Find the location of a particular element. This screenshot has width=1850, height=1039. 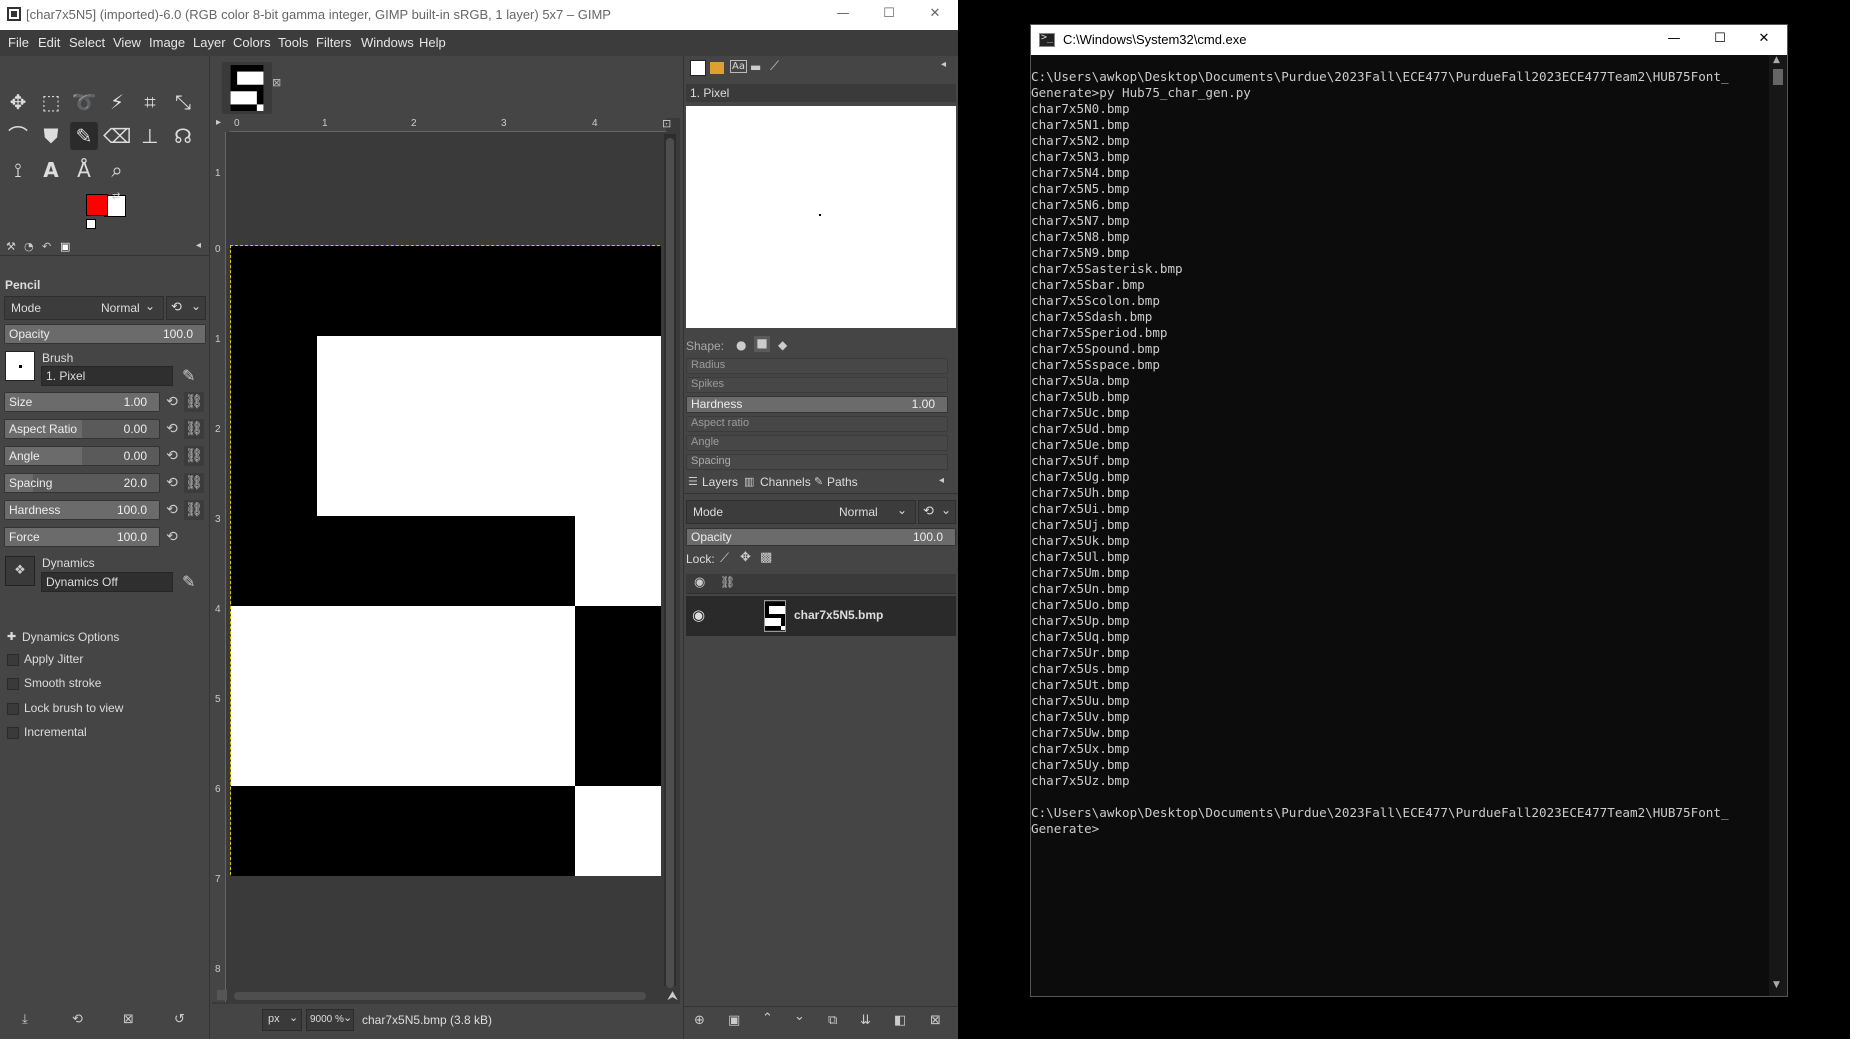

layer-name: char7x5N5.bmp is located at coordinates (838, 615).